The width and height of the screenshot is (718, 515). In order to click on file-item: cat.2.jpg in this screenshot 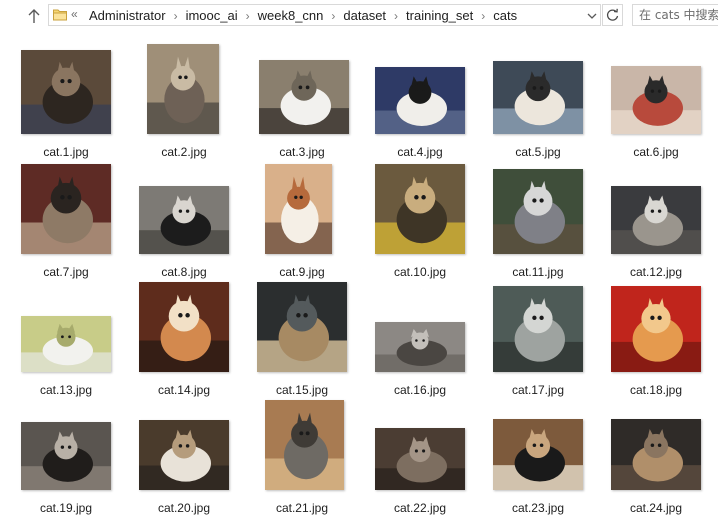, I will do `click(184, 98)`.